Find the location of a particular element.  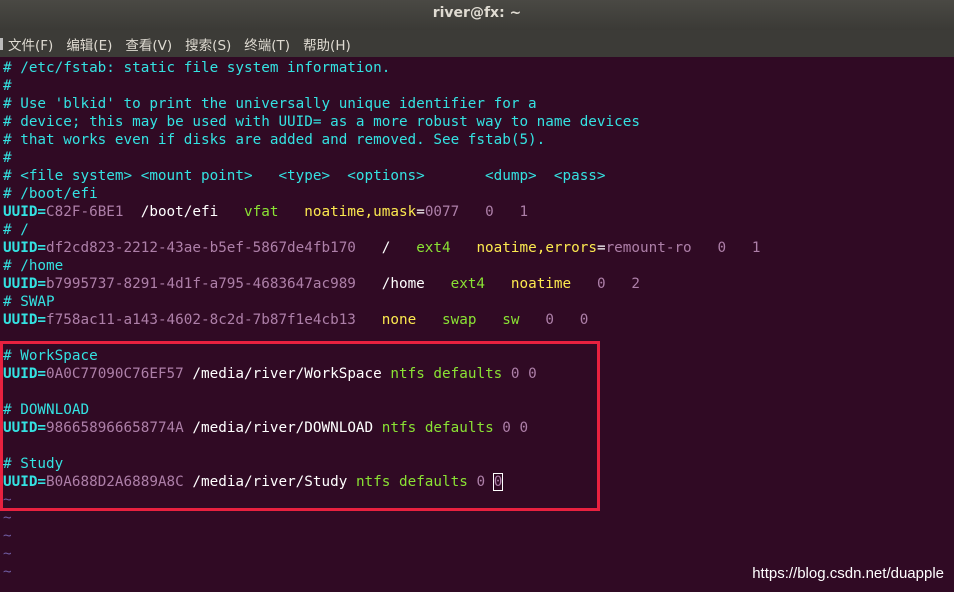

terminal-token: # / is located at coordinates (16, 230).